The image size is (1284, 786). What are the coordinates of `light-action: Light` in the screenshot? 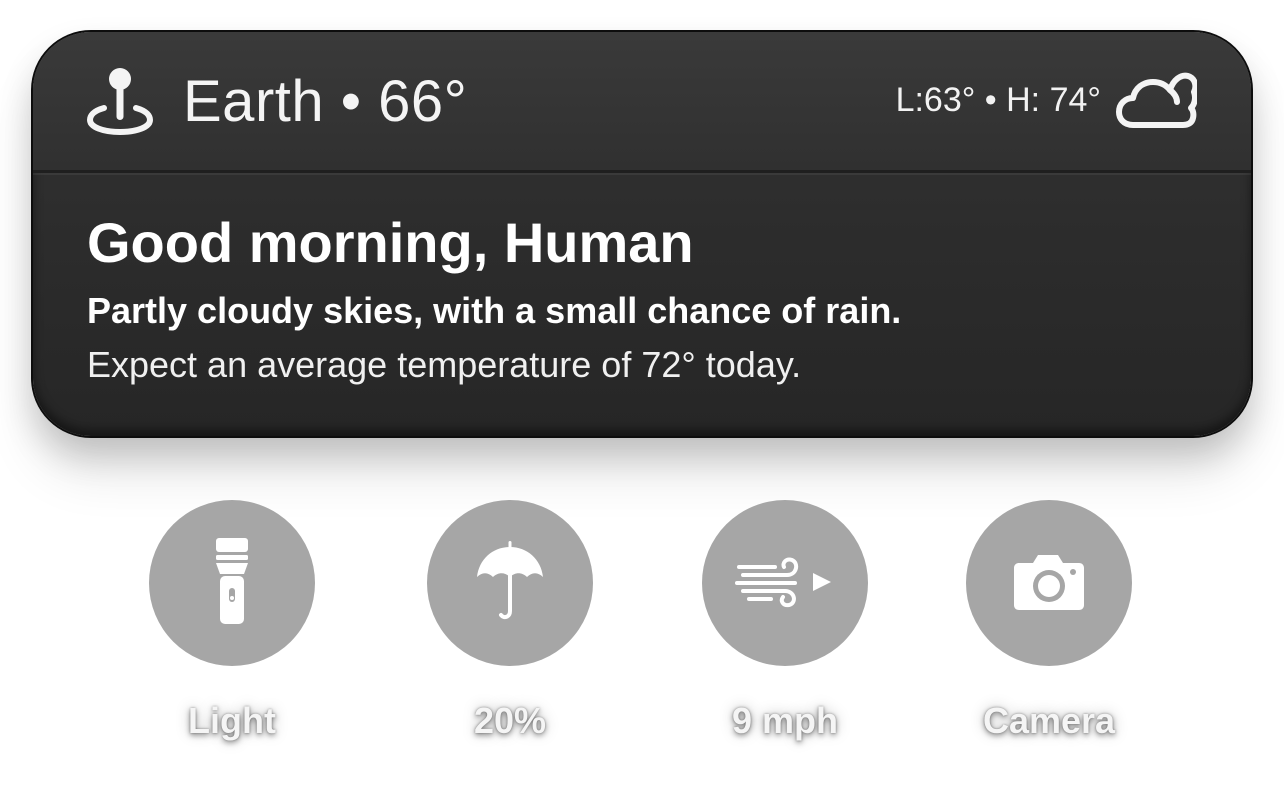 It's located at (232, 621).